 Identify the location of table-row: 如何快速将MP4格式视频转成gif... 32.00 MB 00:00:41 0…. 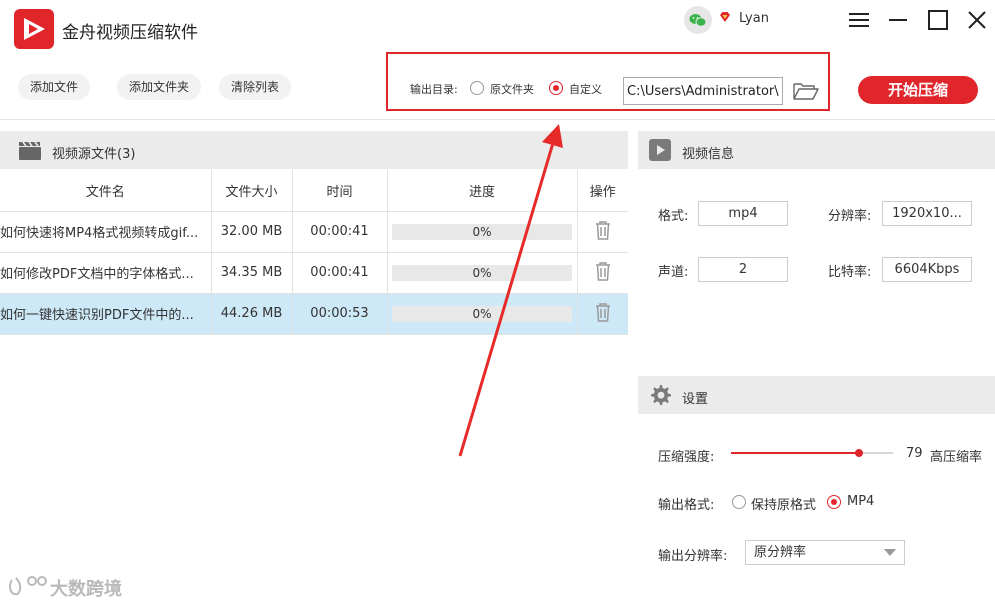
(314, 232).